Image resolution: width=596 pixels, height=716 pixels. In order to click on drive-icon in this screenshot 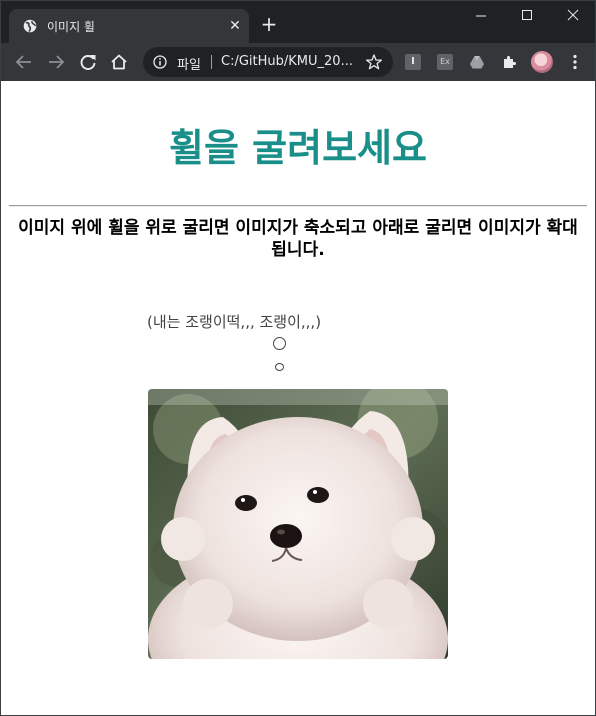, I will do `click(477, 62)`.